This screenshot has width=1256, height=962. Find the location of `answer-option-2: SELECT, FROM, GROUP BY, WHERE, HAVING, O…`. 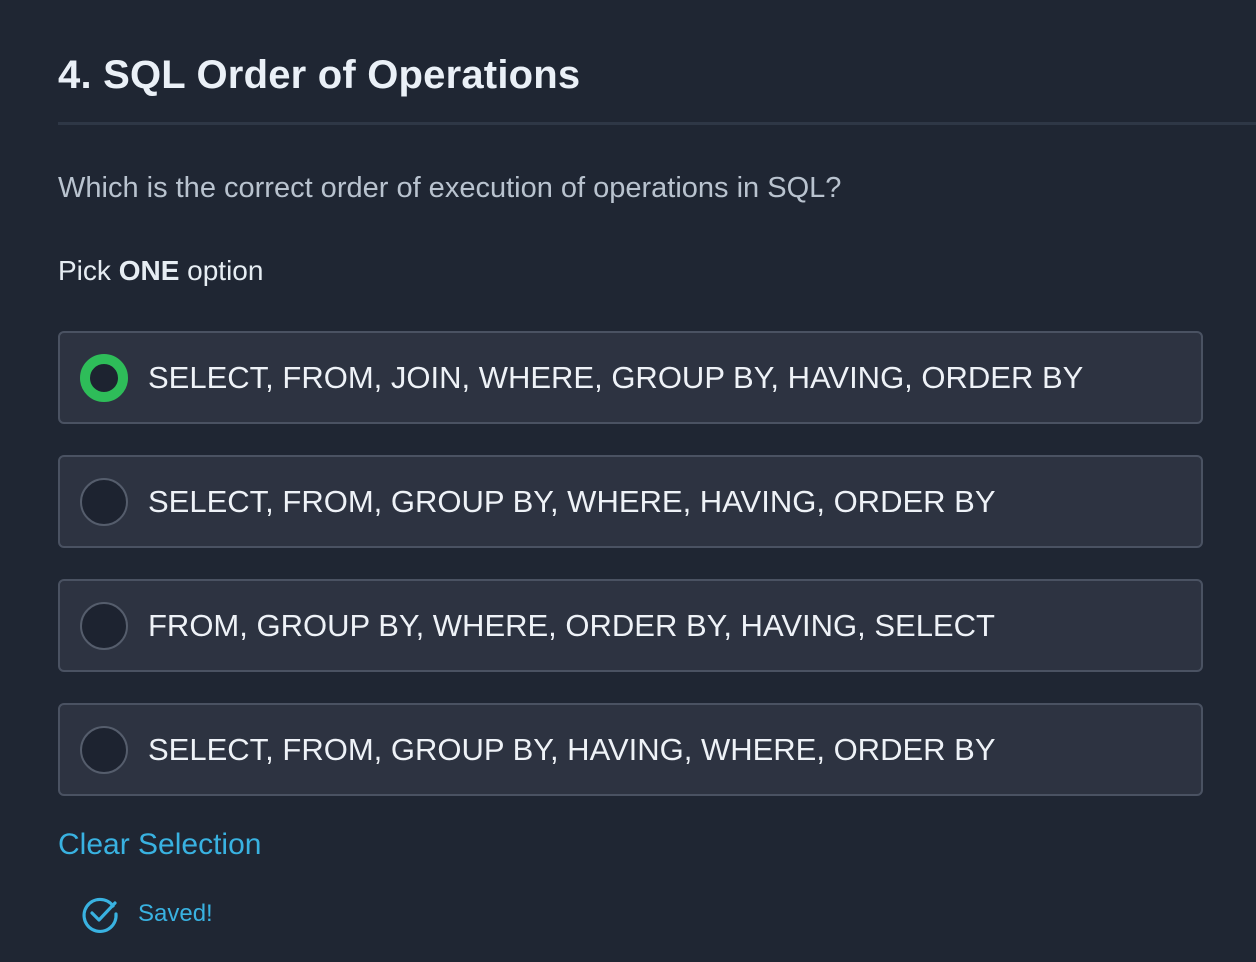

answer-option-2: SELECT, FROM, GROUP BY, WHERE, HAVING, O… is located at coordinates (630, 501).